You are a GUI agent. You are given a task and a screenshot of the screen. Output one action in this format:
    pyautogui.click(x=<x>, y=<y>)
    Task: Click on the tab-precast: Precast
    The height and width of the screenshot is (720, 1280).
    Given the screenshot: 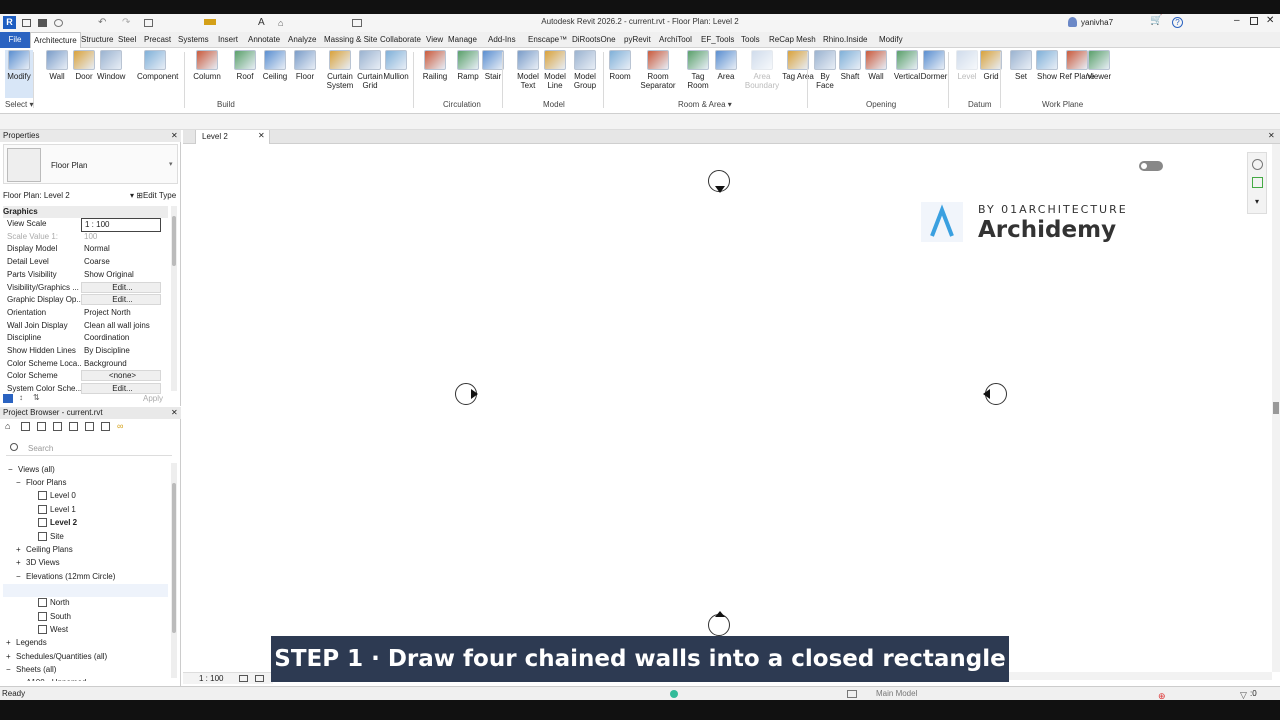 What is the action you would take?
    pyautogui.click(x=157, y=40)
    